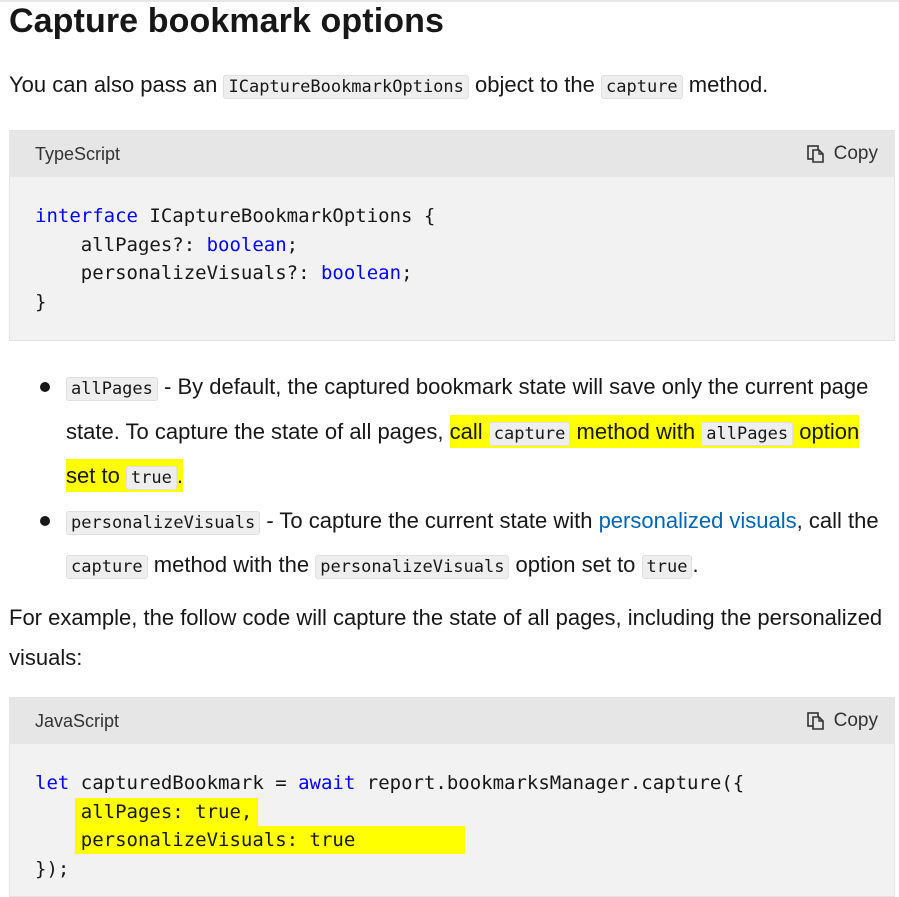  I want to click on code-text: report.bookmarksManager.capture({, so click(550, 783).